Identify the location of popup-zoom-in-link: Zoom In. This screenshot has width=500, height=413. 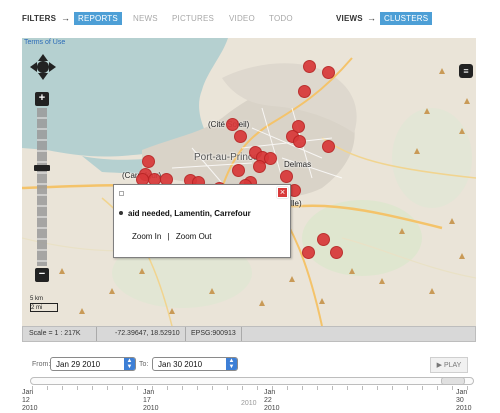
(146, 236).